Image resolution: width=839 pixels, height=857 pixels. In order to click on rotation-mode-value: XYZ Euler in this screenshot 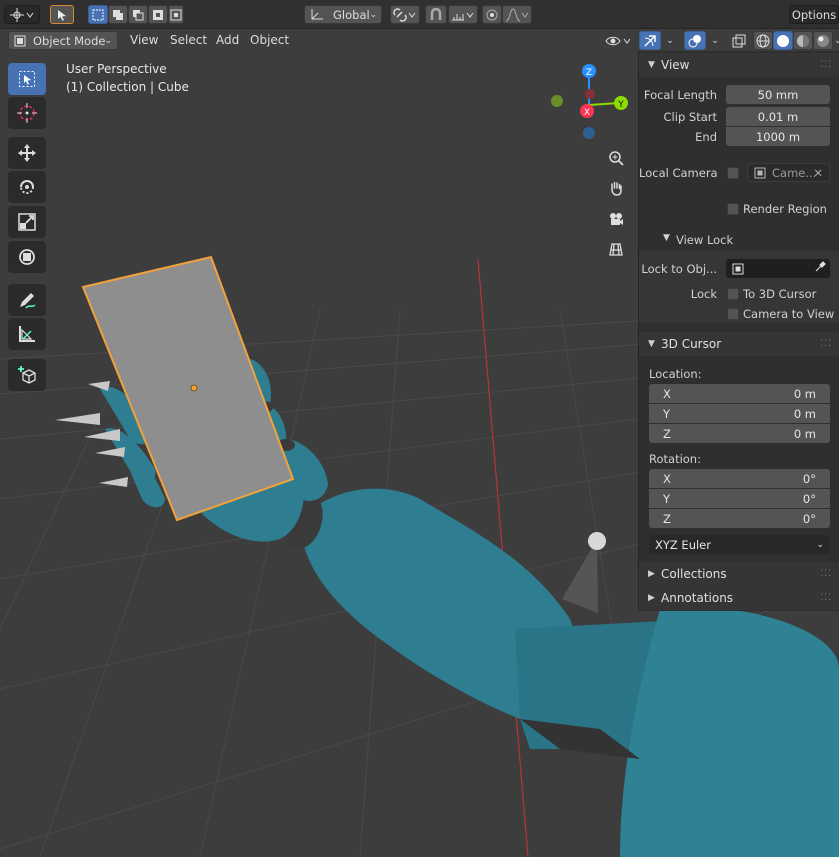, I will do `click(683, 544)`.